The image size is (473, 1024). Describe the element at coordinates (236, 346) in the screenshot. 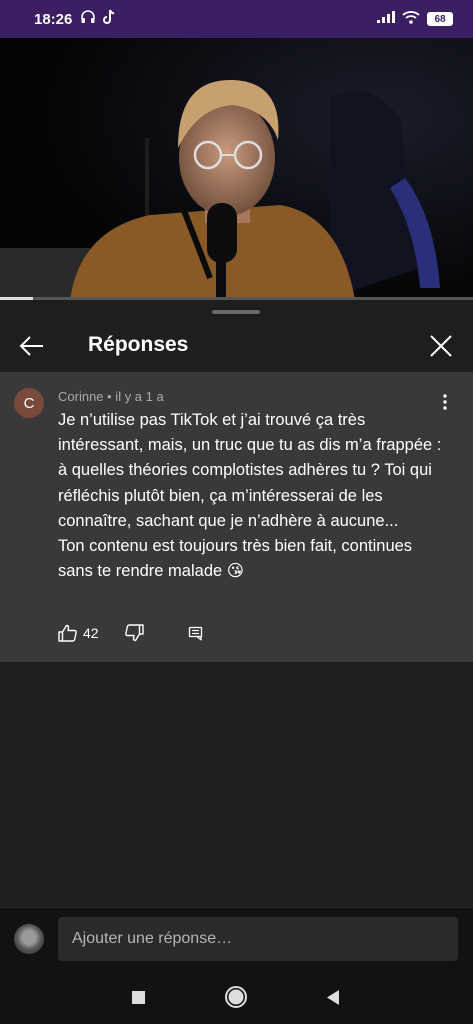

I see `sheet-header: Réponses` at that location.